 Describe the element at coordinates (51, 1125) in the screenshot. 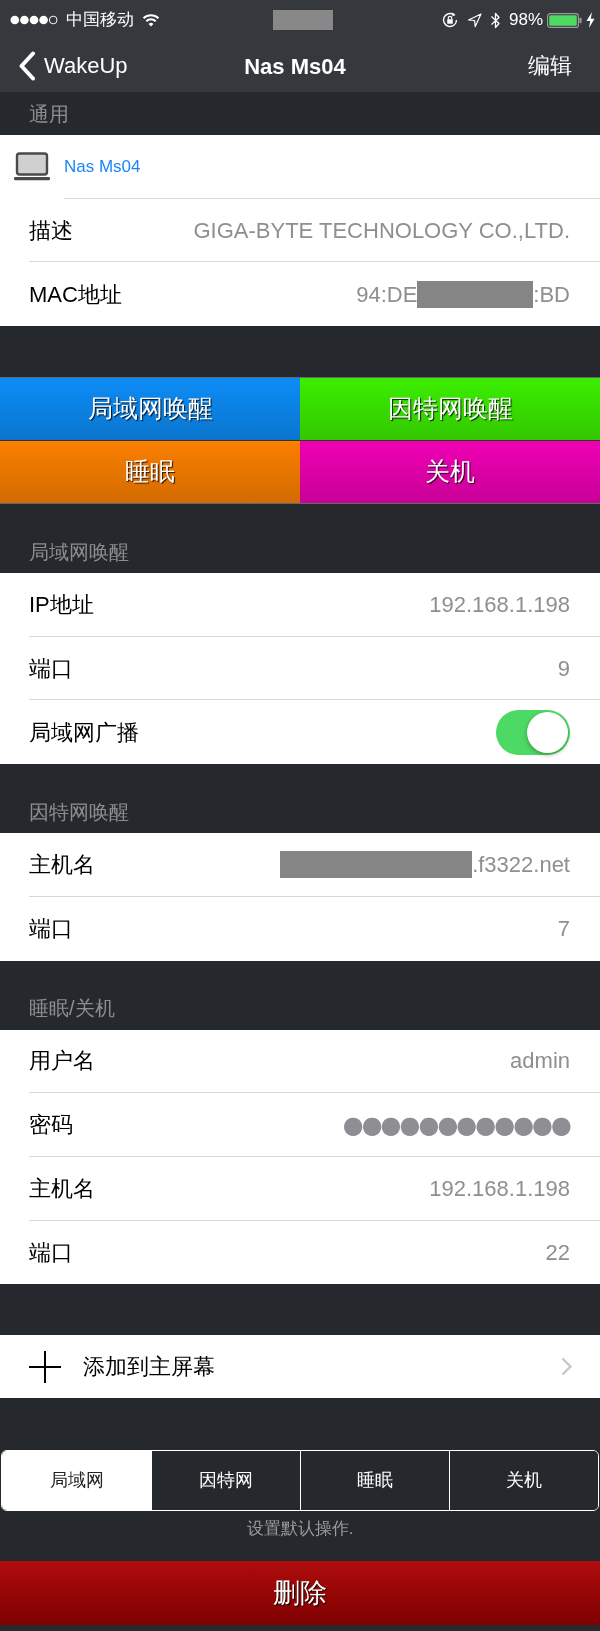

I see `field-label: 密码` at that location.